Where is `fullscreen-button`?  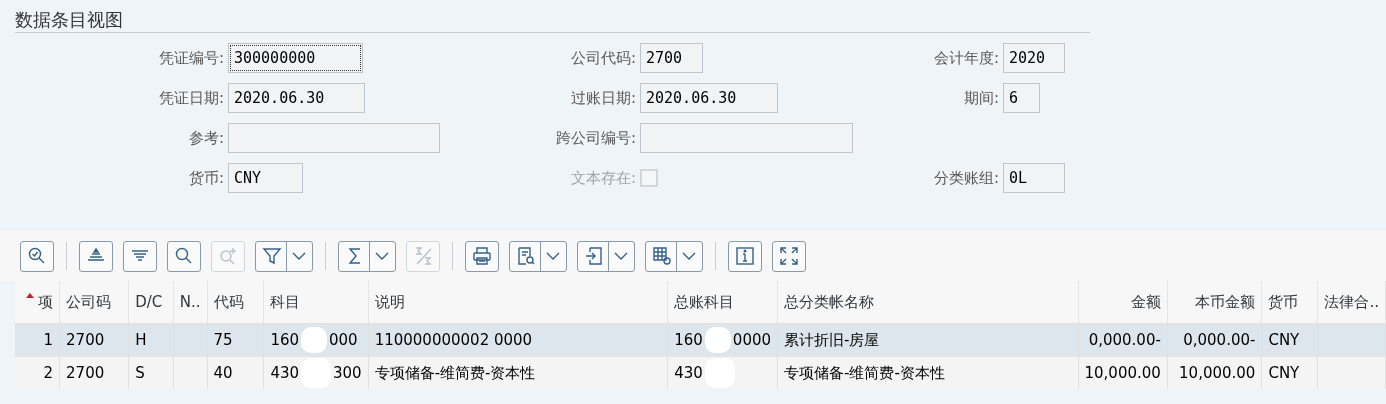
fullscreen-button is located at coordinates (789, 256).